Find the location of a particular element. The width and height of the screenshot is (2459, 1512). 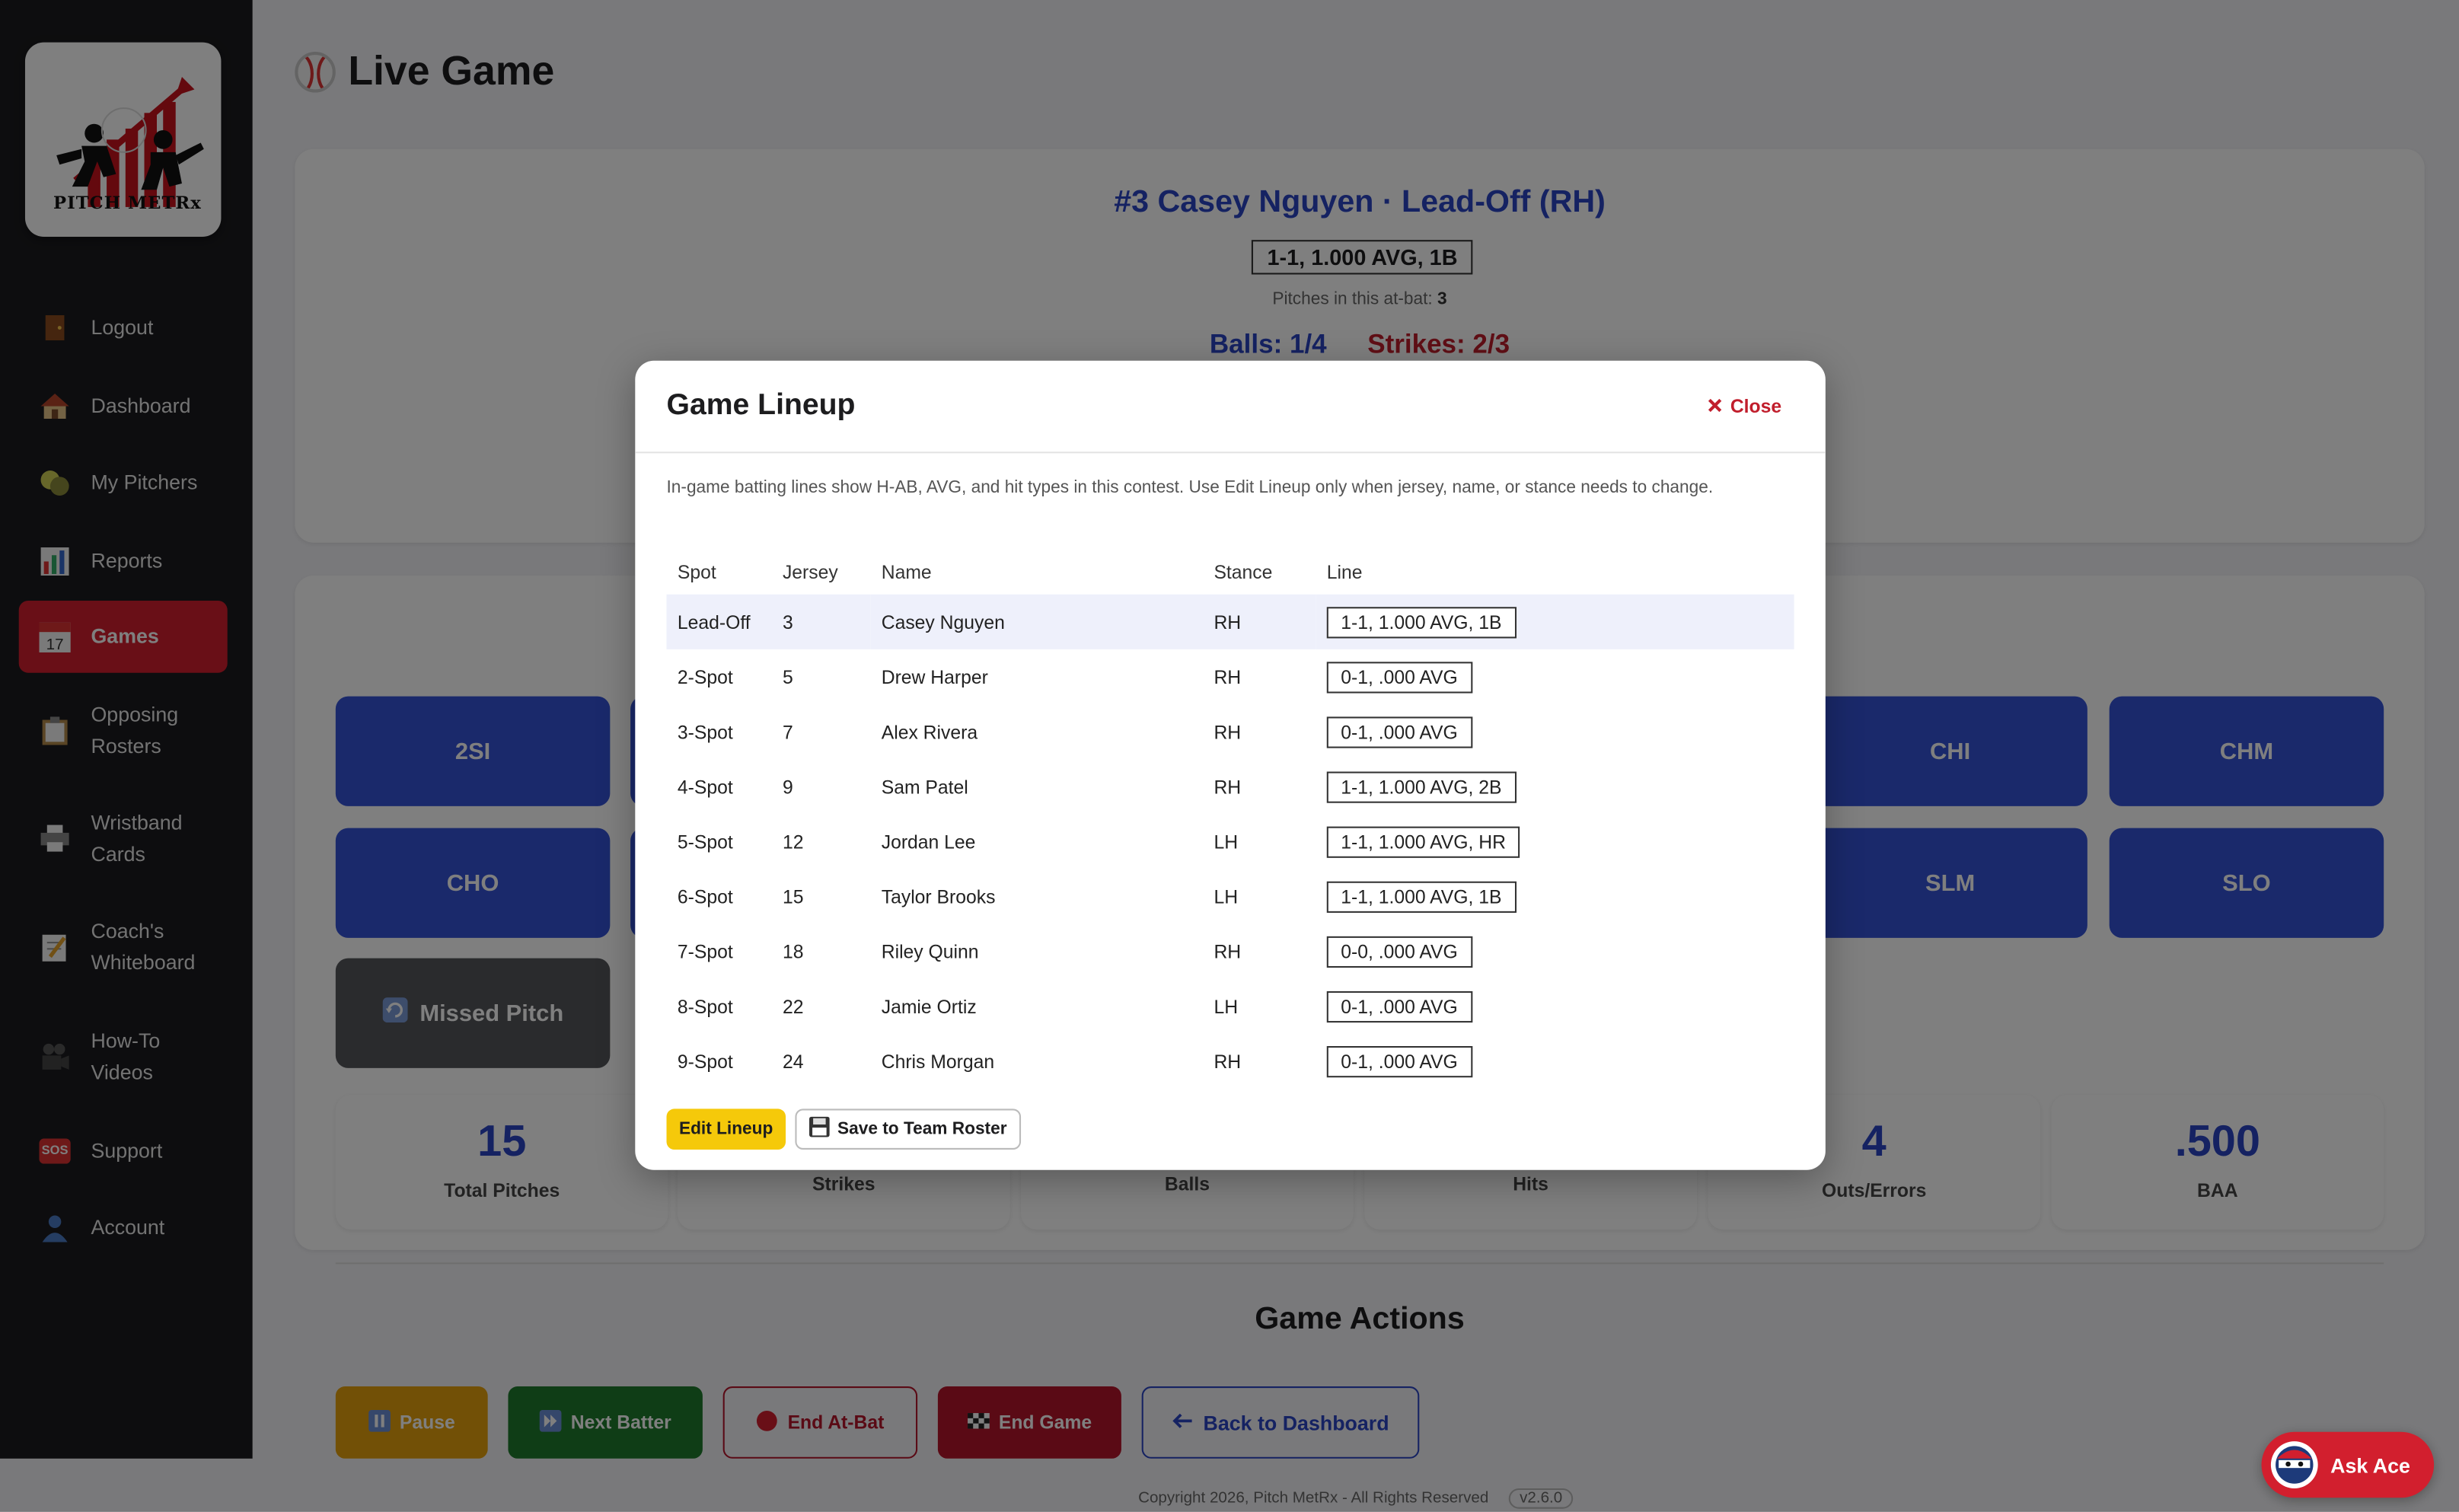

lineup-spot: 3-Spot is located at coordinates (705, 731).